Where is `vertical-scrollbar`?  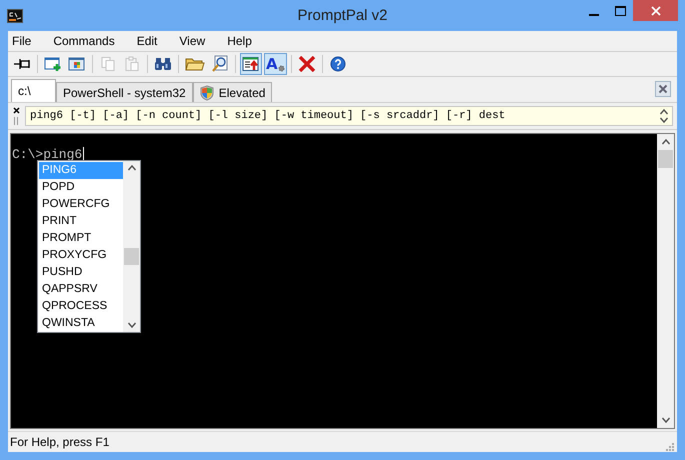
vertical-scrollbar is located at coordinates (665, 281).